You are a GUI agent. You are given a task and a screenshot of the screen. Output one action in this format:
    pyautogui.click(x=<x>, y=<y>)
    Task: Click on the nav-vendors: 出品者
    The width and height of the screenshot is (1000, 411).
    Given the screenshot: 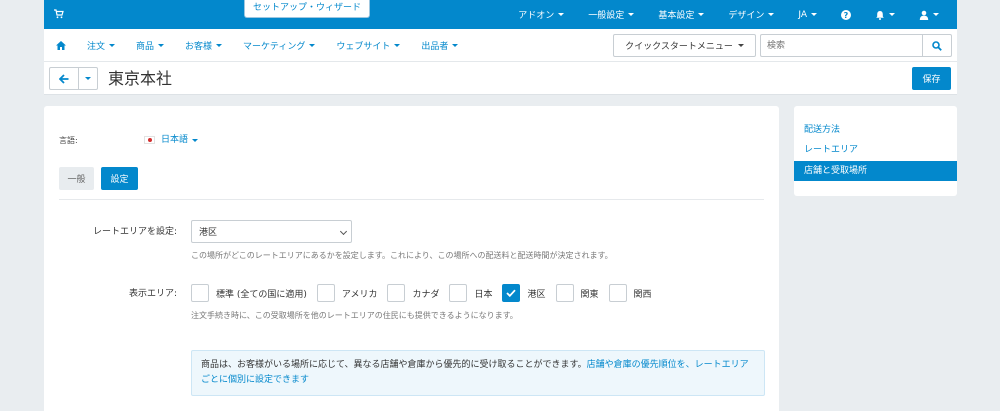 What is the action you would take?
    pyautogui.click(x=440, y=45)
    